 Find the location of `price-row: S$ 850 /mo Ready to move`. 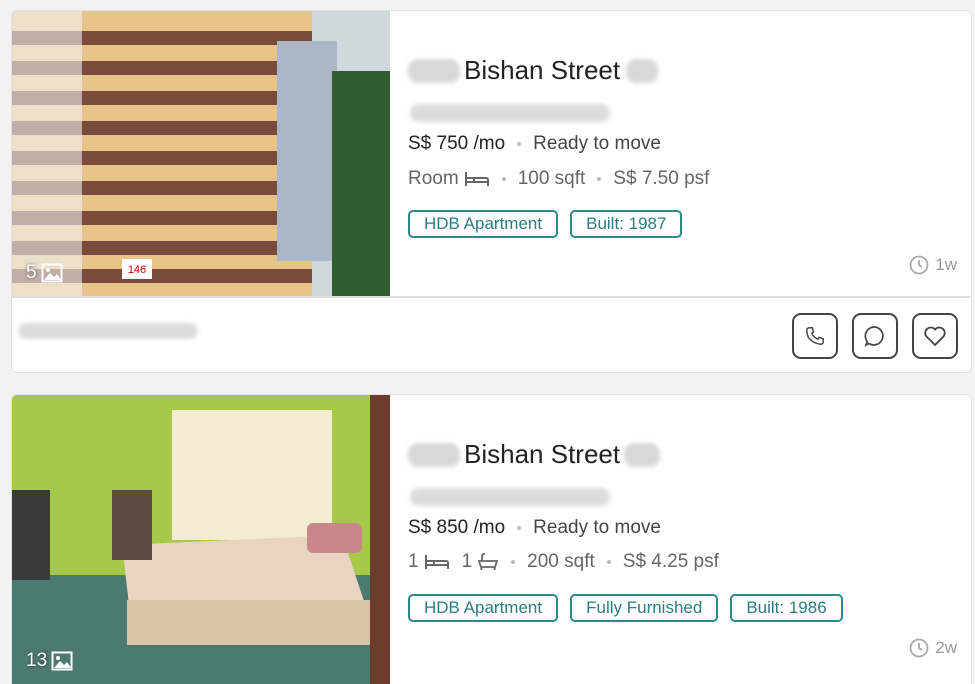

price-row: S$ 850 /mo Ready to move is located at coordinates (534, 528).